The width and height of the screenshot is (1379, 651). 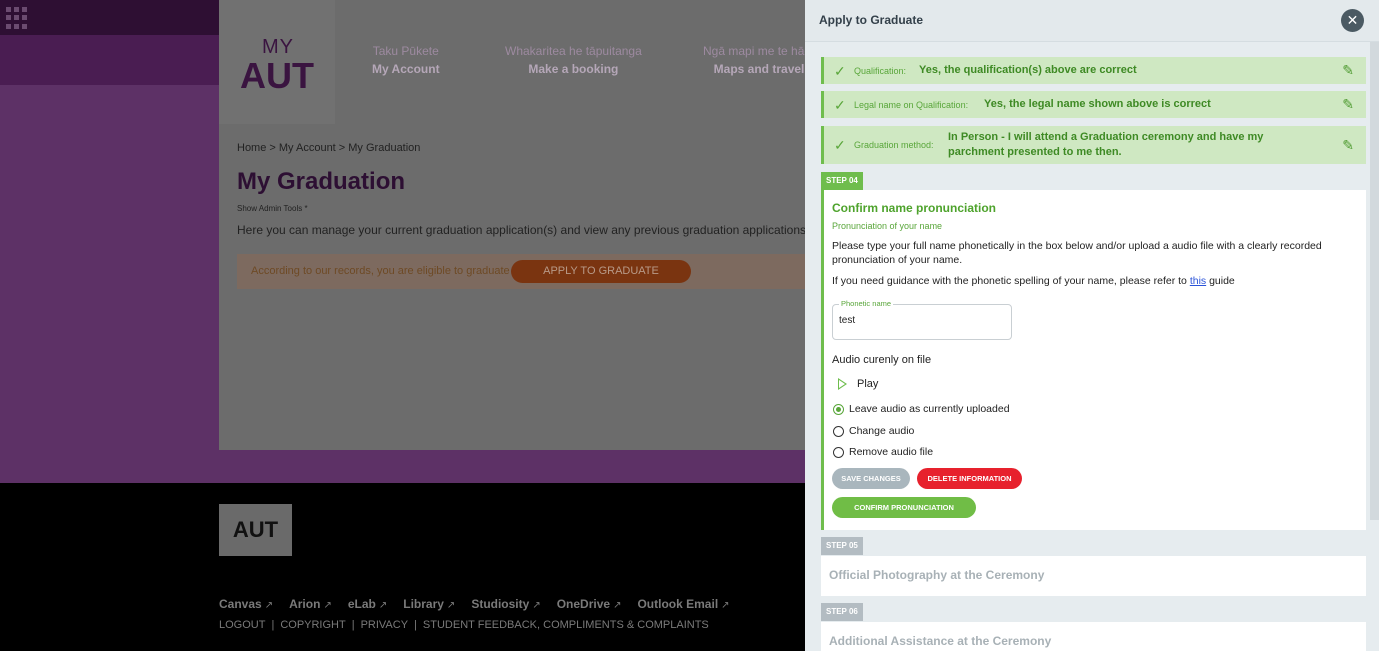 What do you see at coordinates (312, 625) in the screenshot?
I see `copyright-link: COPYRIGHT` at bounding box center [312, 625].